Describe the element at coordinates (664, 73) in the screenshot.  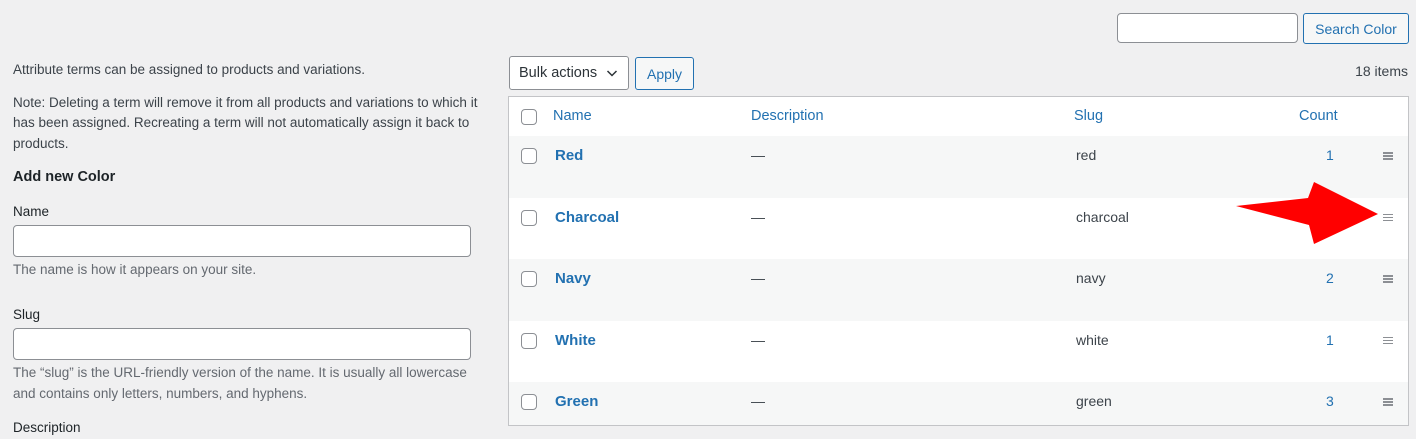
I see `apply-button: Apply` at that location.